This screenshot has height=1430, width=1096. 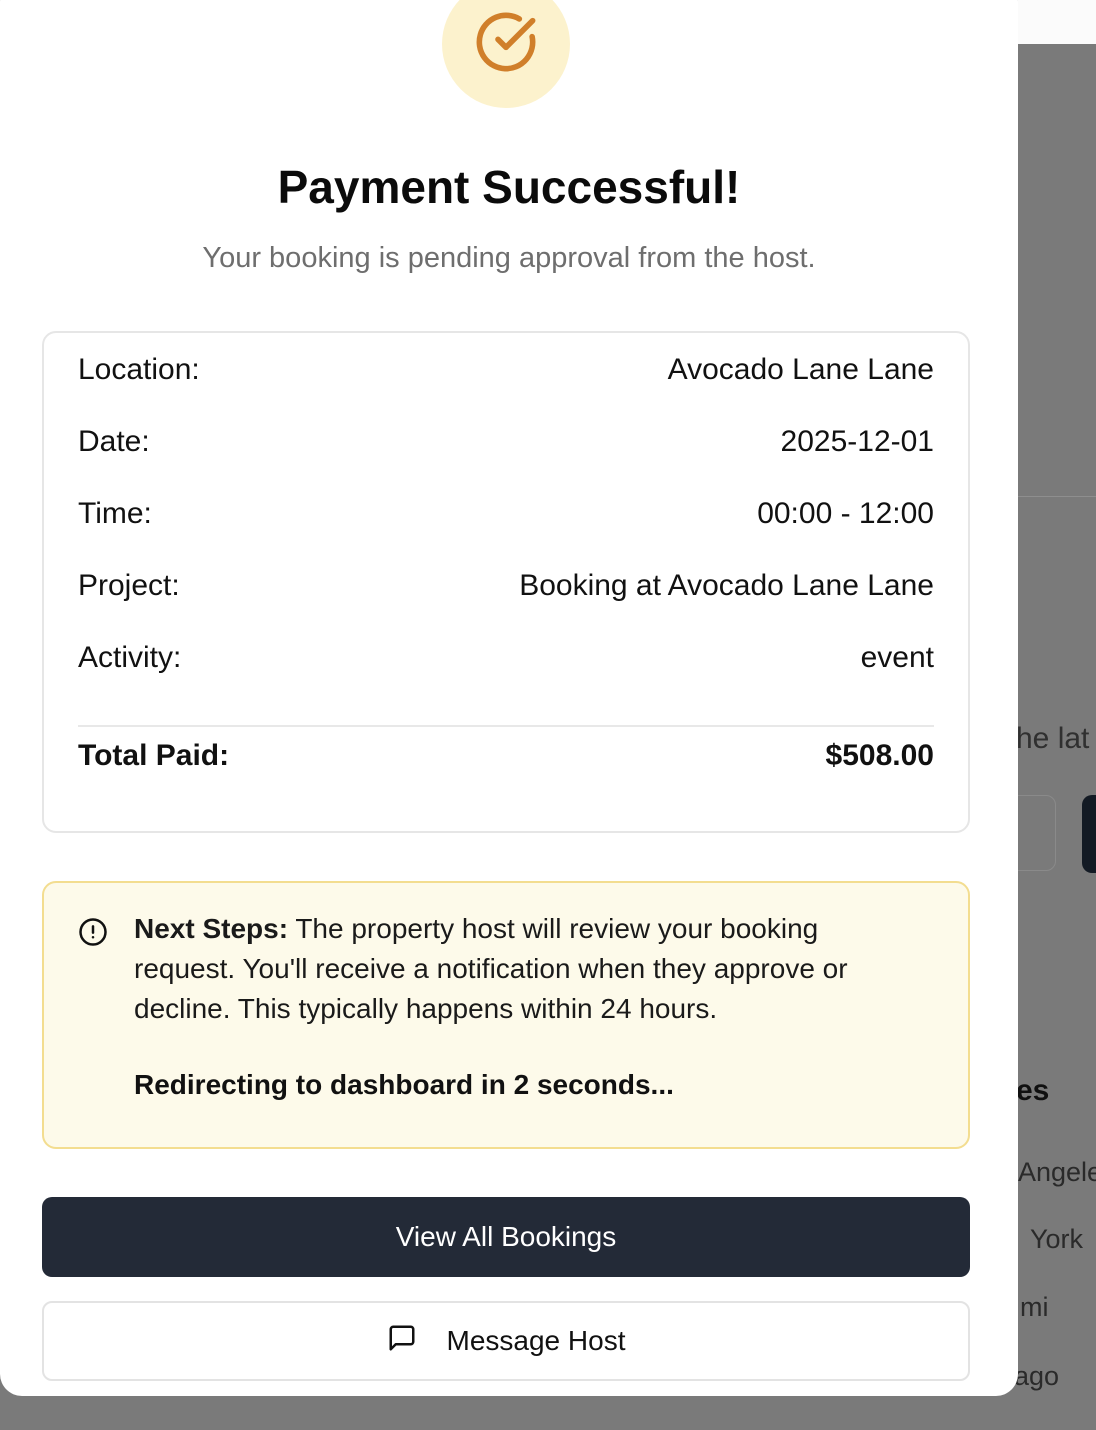 I want to click on location-label: Location:, so click(x=139, y=369).